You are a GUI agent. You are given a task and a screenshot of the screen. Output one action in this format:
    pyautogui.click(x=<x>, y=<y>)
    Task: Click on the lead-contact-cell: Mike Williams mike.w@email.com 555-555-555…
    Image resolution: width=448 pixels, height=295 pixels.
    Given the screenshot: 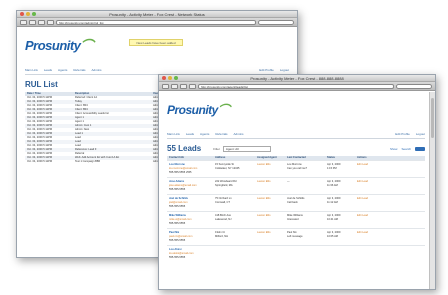 What is the action you would take?
    pyautogui.click(x=190, y=220)
    